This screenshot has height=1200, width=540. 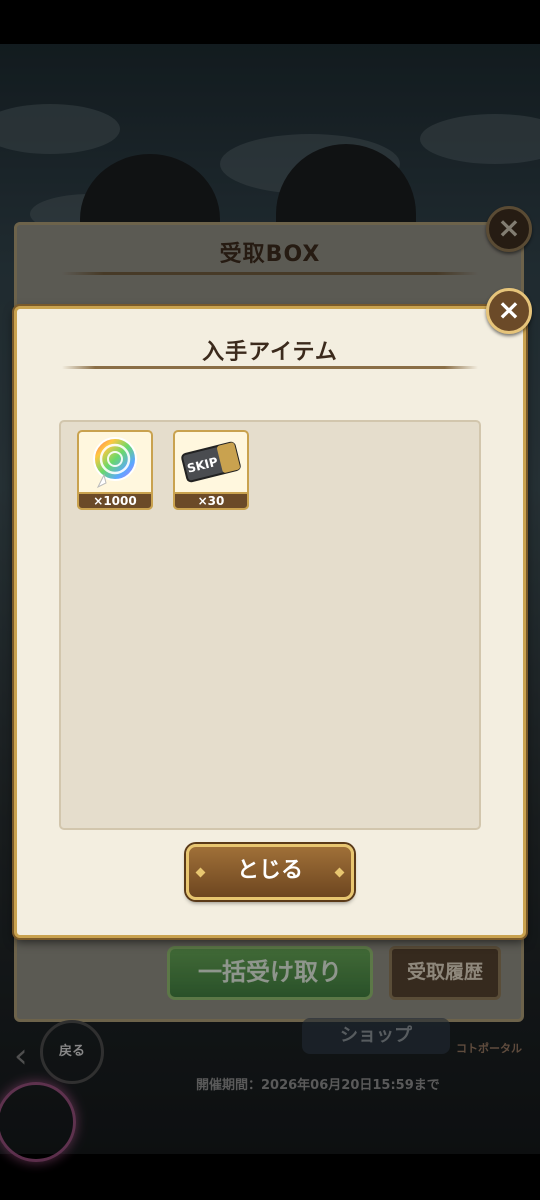 What do you see at coordinates (211, 501) in the screenshot?
I see `item-count: ×30` at bounding box center [211, 501].